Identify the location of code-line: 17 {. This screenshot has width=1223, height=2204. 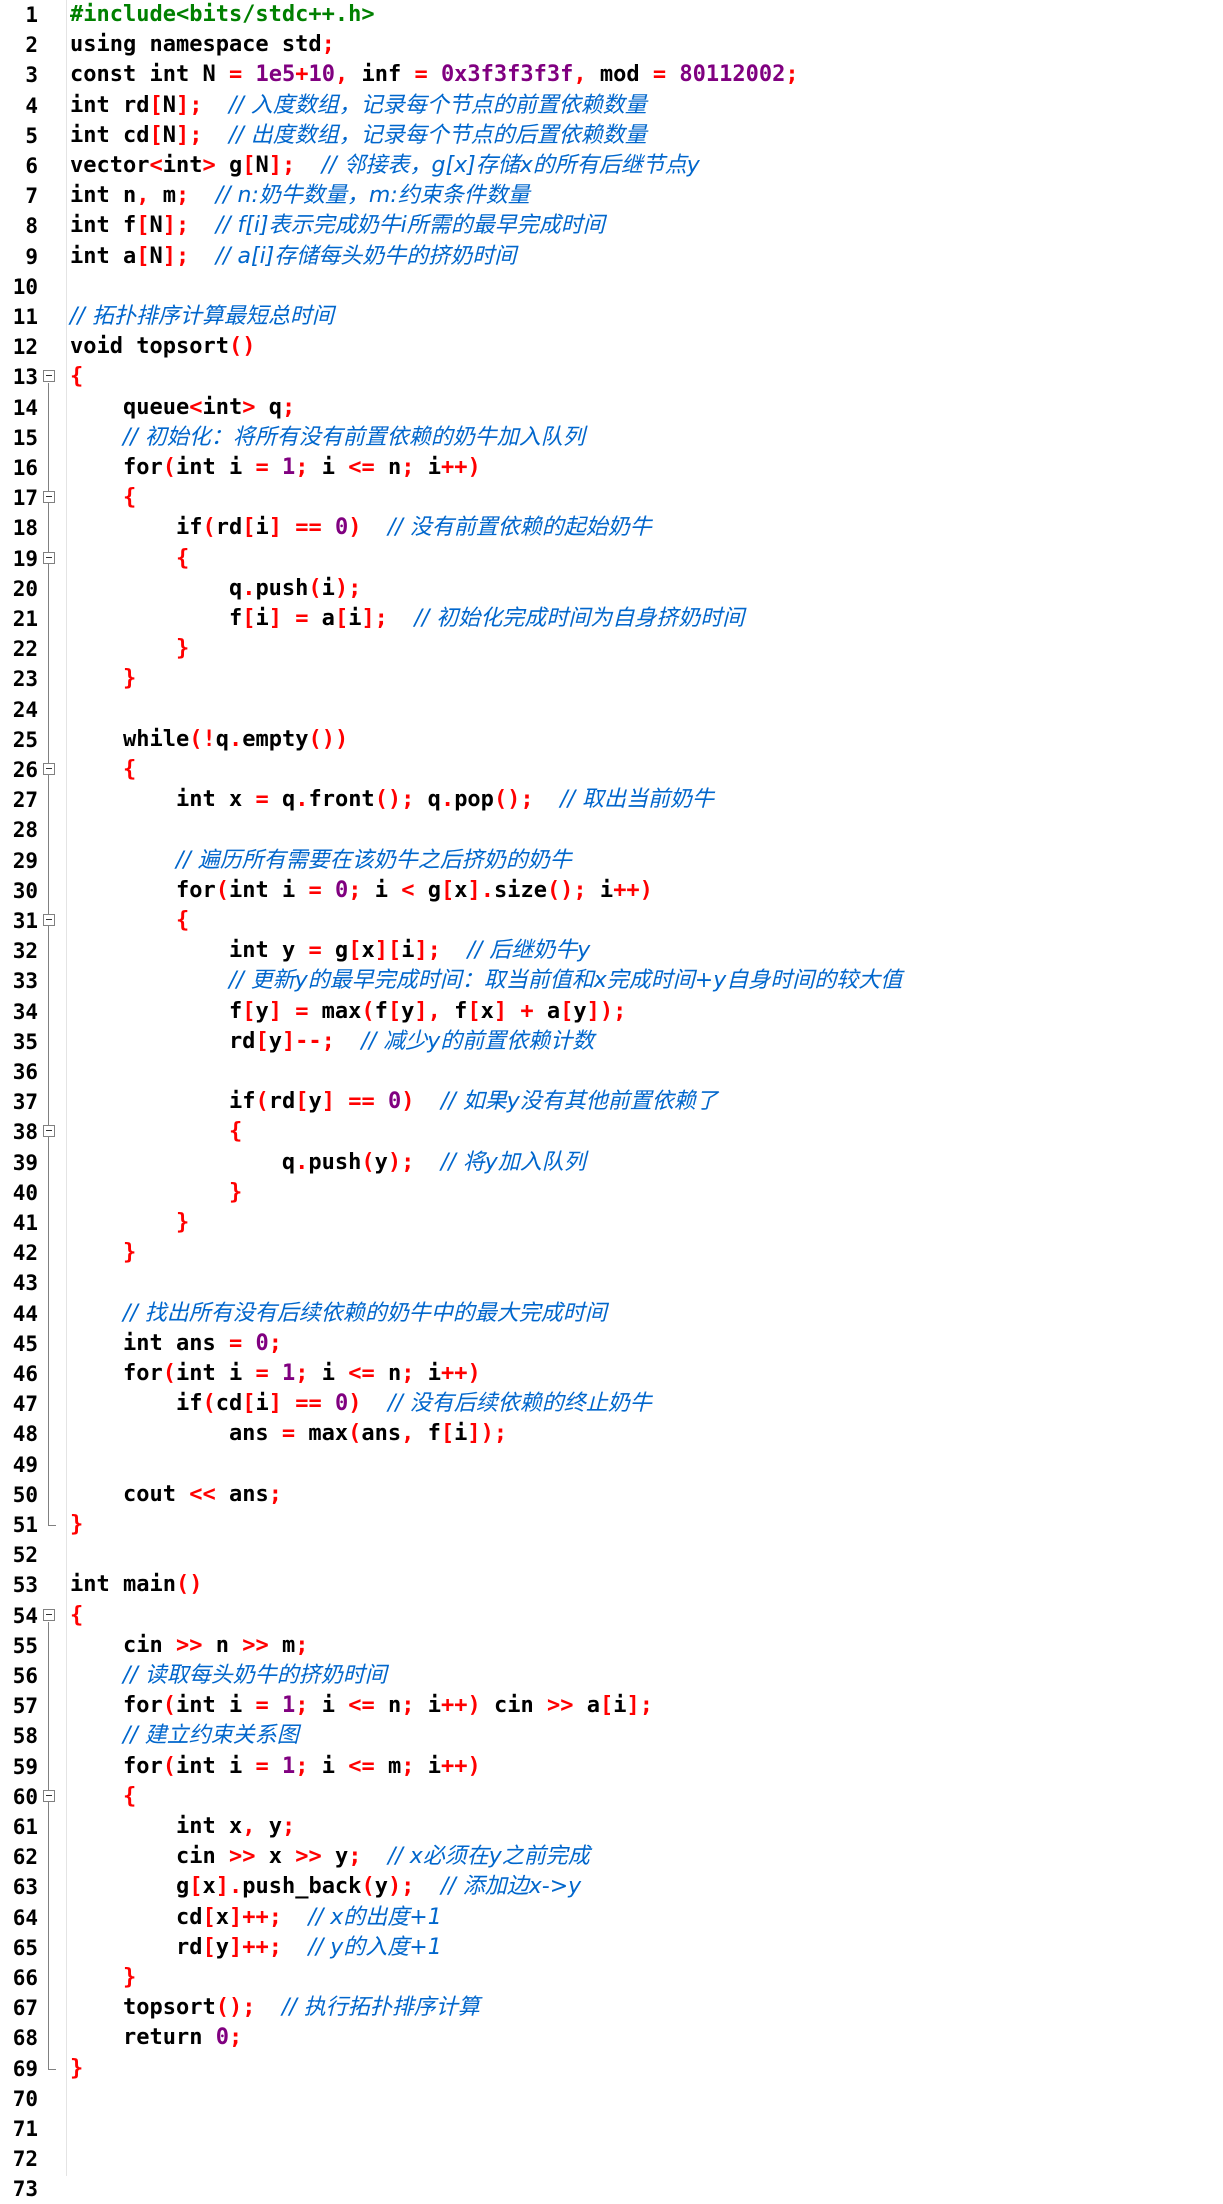
(611, 498).